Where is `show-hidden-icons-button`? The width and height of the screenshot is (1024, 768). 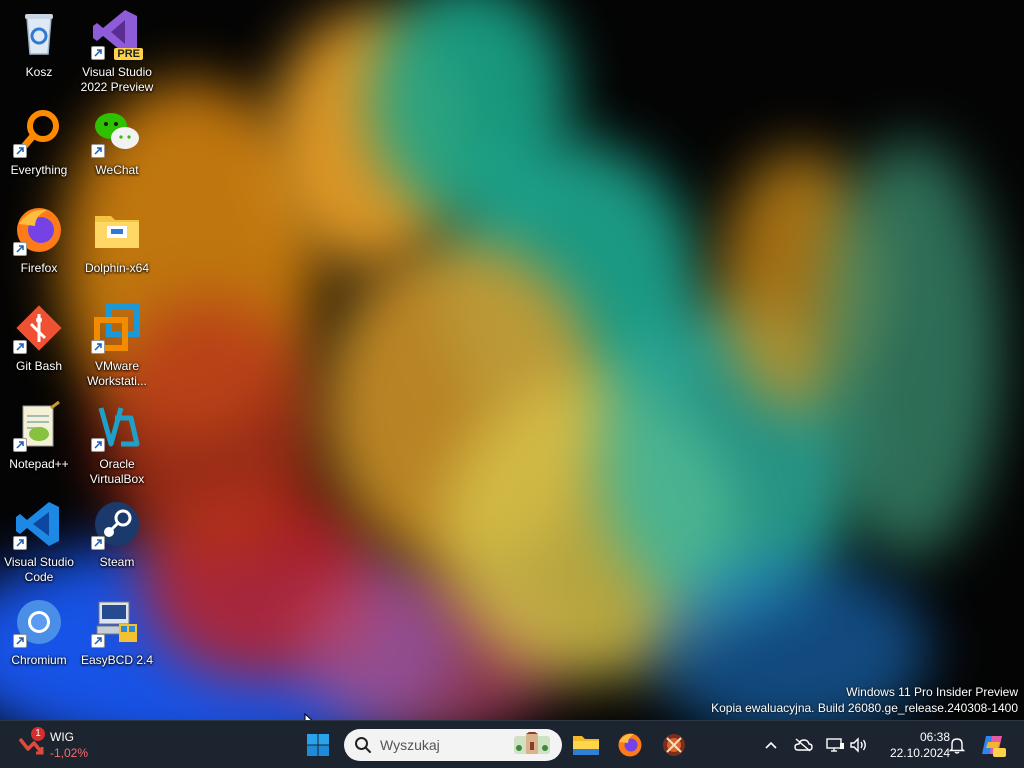 show-hidden-icons-button is located at coordinates (771, 744).